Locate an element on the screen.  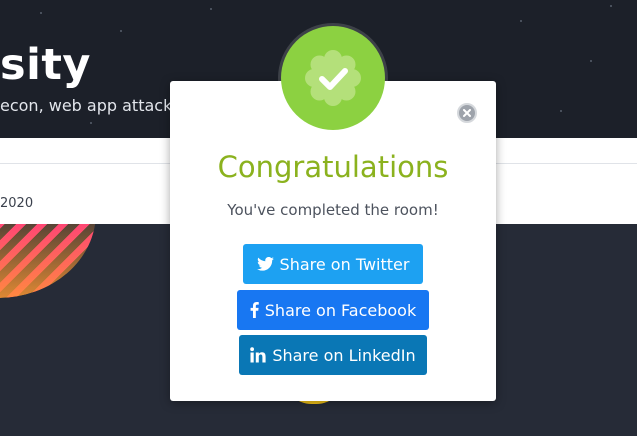
share-facebook-button: Share on Facebook is located at coordinates (333, 310).